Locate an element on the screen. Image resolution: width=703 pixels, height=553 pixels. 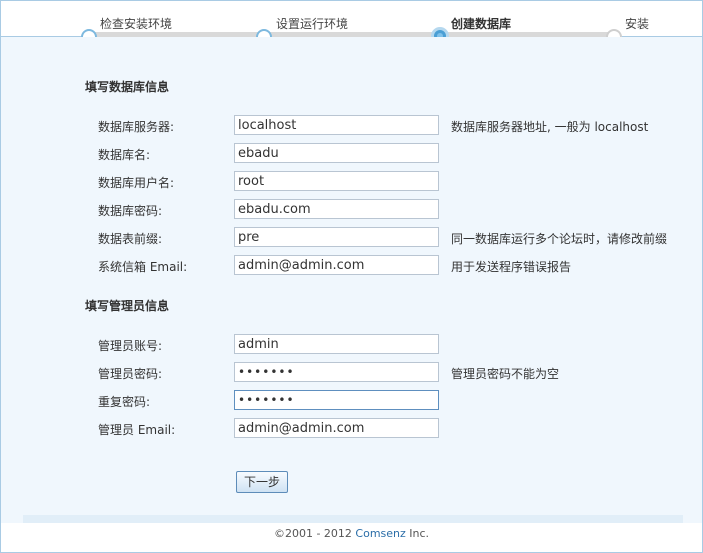
next-step-button: 下一步 is located at coordinates (262, 482).